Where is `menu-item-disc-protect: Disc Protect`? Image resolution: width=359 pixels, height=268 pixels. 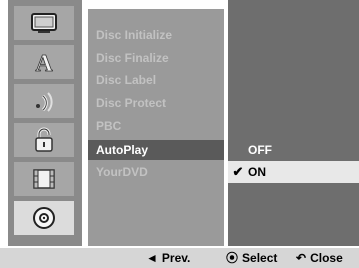 menu-item-disc-protect: Disc Protect is located at coordinates (131, 103).